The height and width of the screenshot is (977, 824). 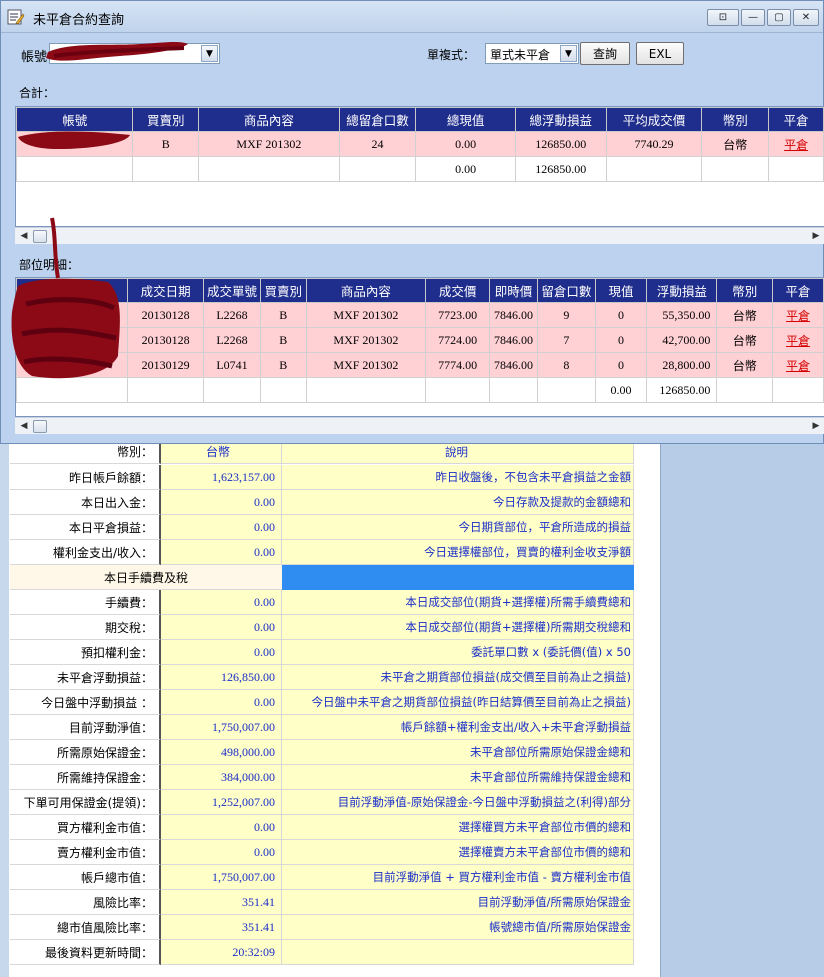 I want to click on summary-cell-side: B, so click(x=166, y=144).